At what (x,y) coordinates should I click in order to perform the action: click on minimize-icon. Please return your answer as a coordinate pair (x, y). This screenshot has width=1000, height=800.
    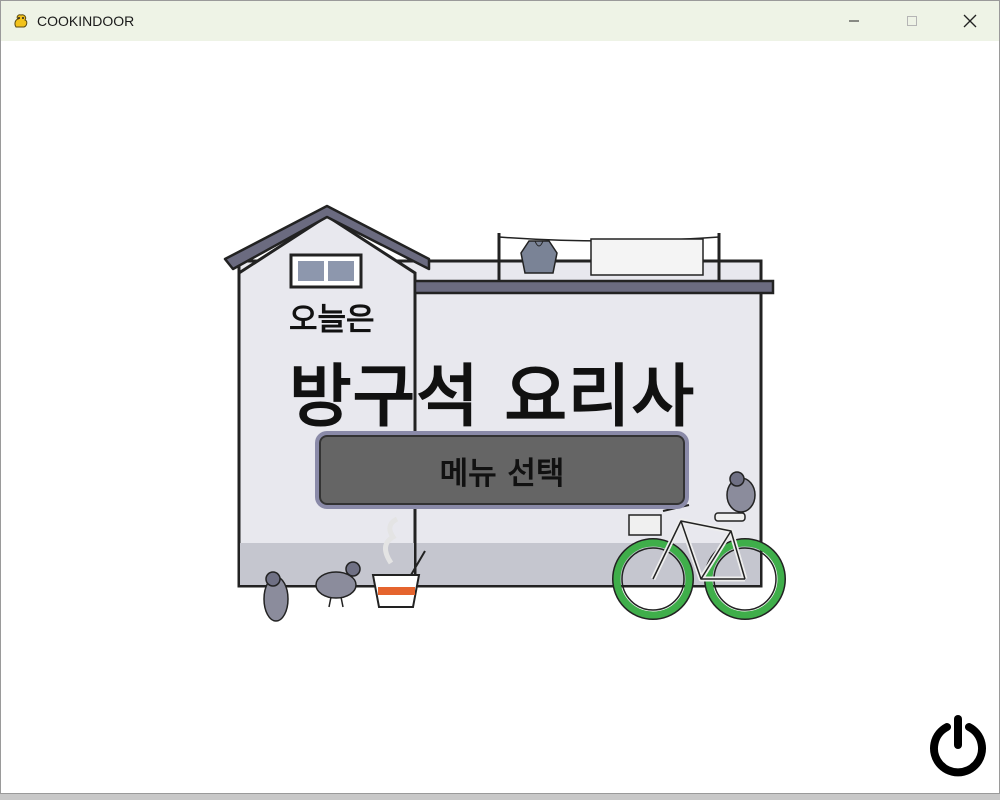
    Looking at the image, I should click on (854, 21).